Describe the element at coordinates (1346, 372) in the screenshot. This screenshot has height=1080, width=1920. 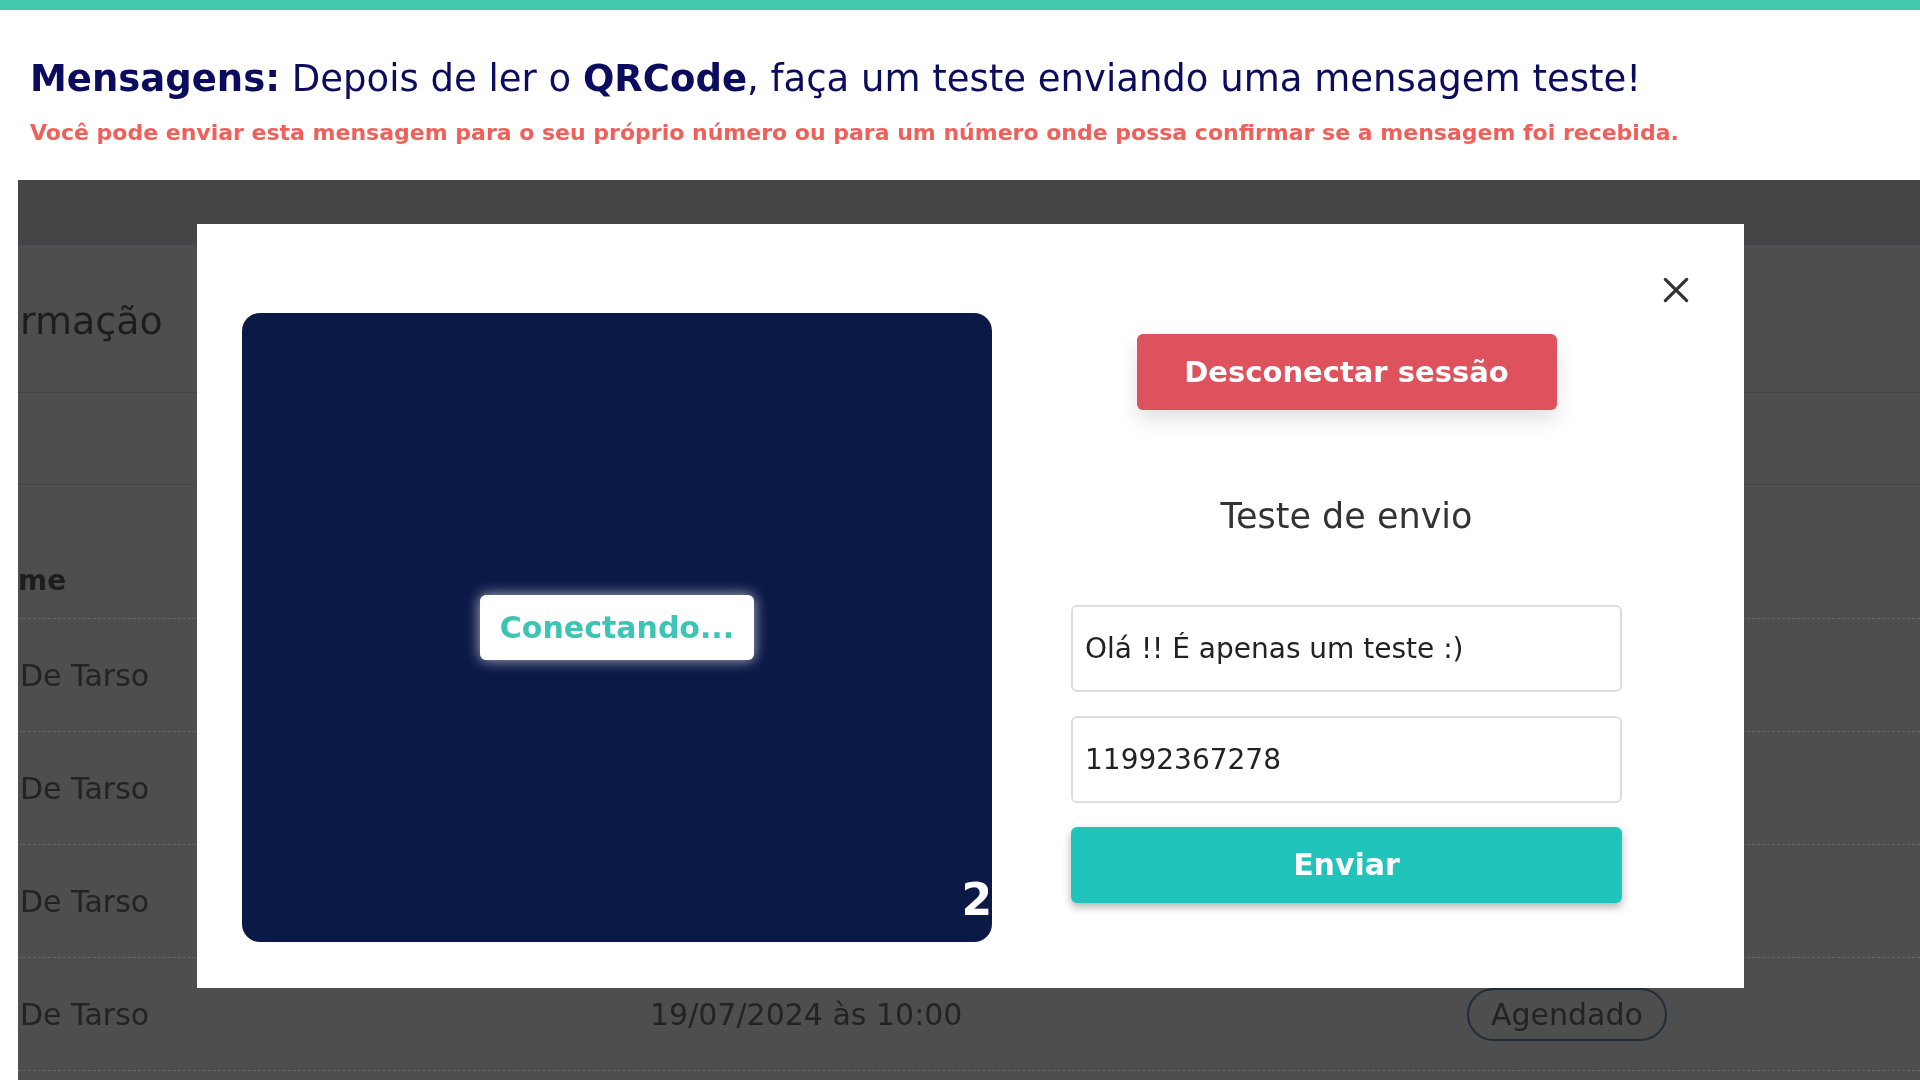
I see `disconnect-button: Desconectar sessão` at that location.